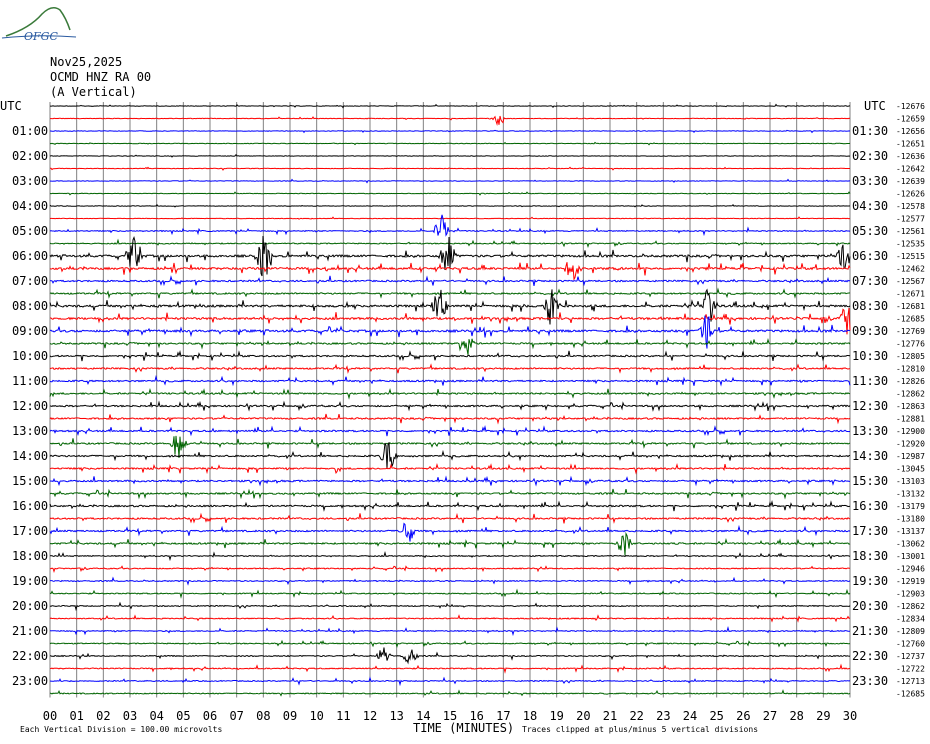 The image size is (930, 744). I want to click on left-hour-label: 17:00, so click(30, 531).